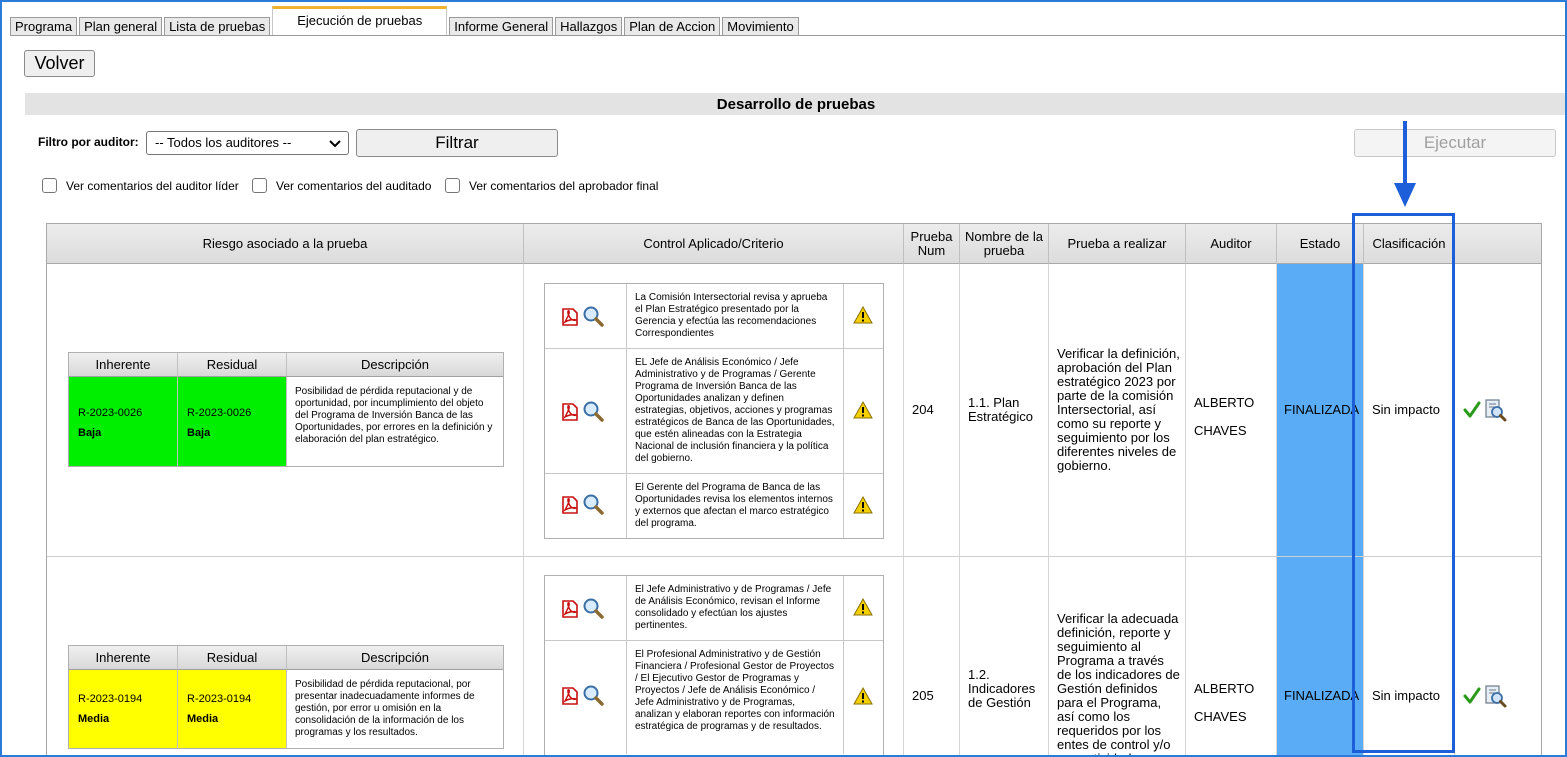 Image resolution: width=1567 pixels, height=757 pixels. I want to click on col-header-nombre: Nombre de la prueba, so click(1004, 244).